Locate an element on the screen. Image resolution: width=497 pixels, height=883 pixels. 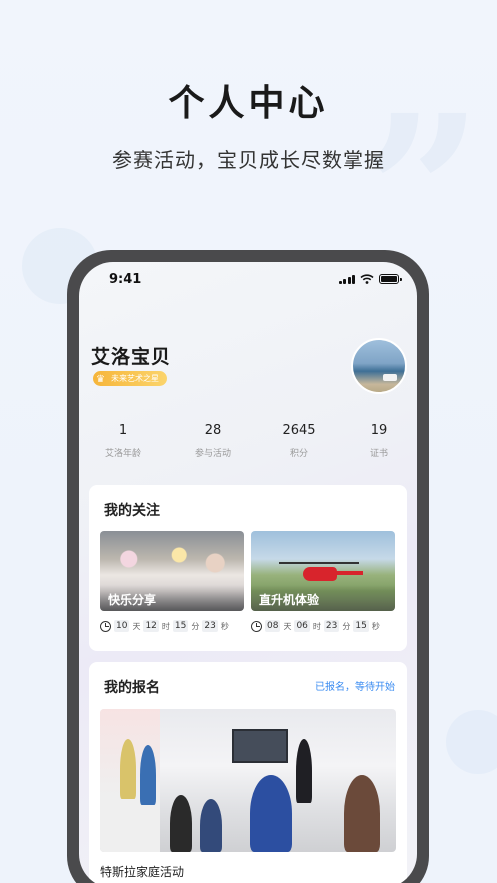
wifi-icon is located at coordinates (367, 279).